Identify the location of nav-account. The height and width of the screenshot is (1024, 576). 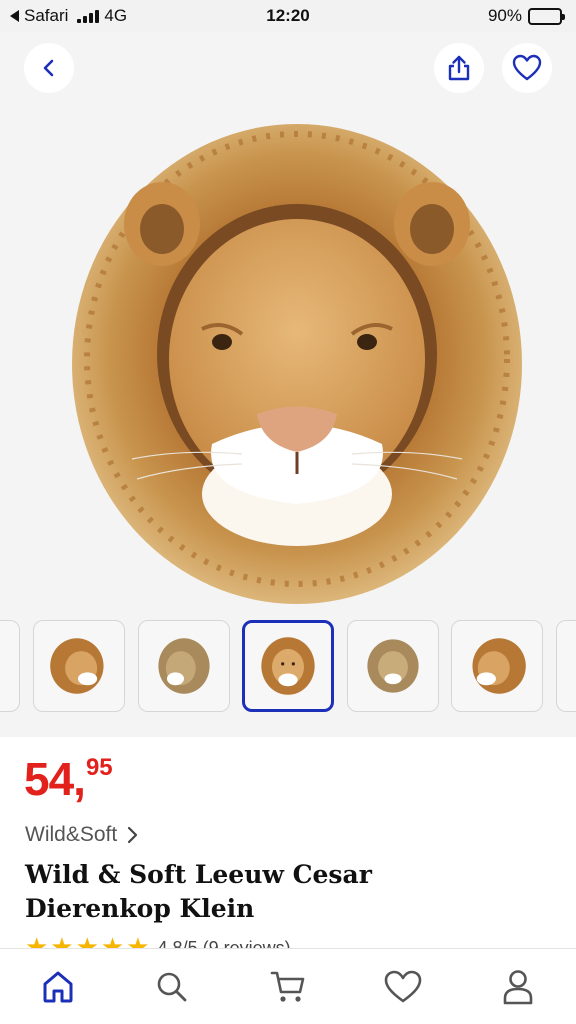
(518, 987).